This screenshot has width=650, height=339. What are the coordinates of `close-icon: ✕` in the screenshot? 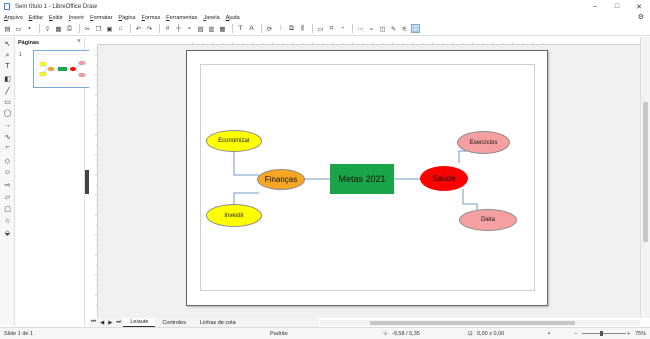 It's located at (639, 6).